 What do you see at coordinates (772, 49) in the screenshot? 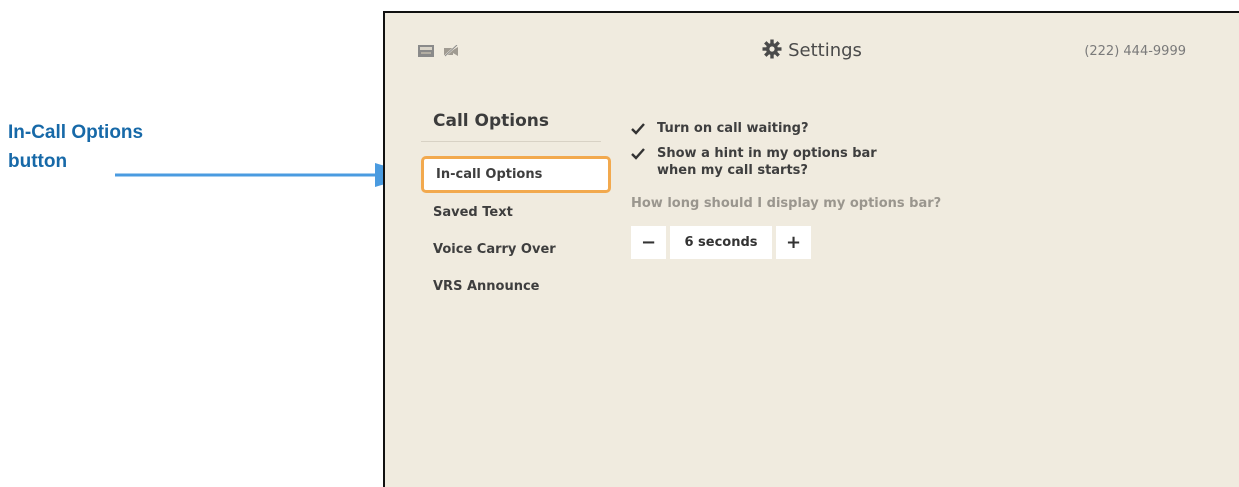
I see `gear-icon` at bounding box center [772, 49].